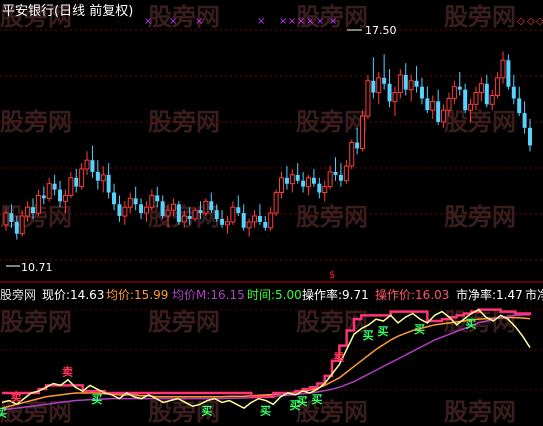 Image resolution: width=543 pixels, height=426 pixels. Describe the element at coordinates (381, 30) in the screenshot. I see `high-annotation: 17.50` at that location.